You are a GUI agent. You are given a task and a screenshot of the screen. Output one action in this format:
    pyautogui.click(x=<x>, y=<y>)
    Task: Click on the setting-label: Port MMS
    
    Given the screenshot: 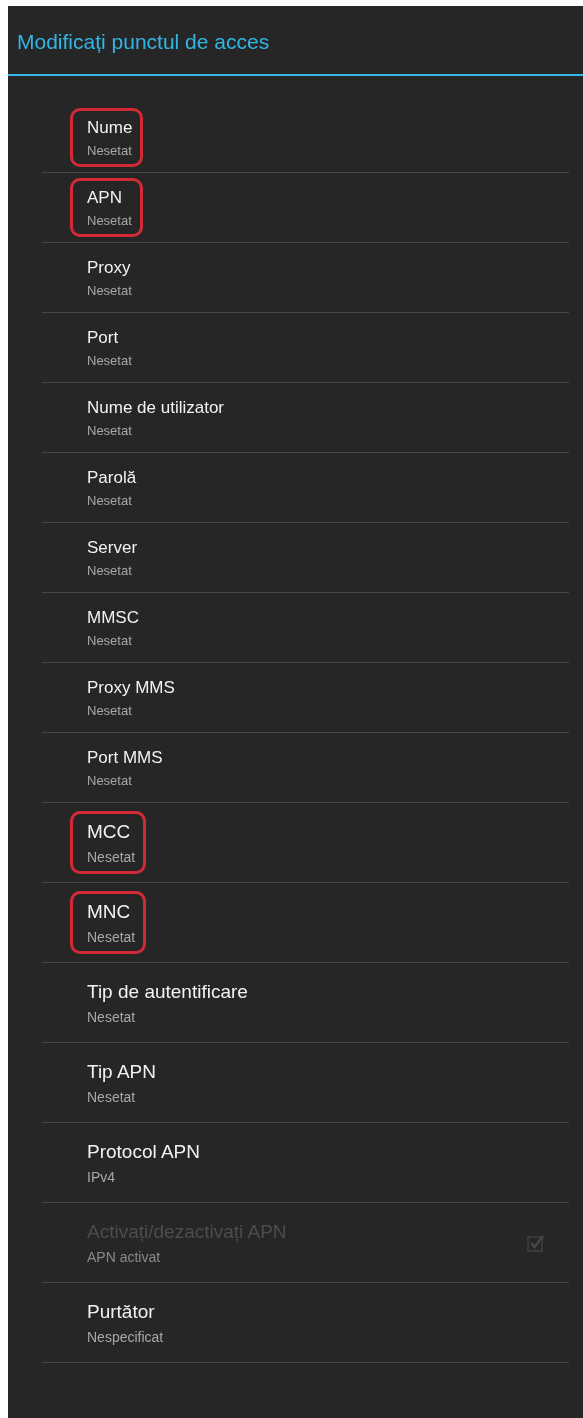 What is the action you would take?
    pyautogui.click(x=125, y=757)
    